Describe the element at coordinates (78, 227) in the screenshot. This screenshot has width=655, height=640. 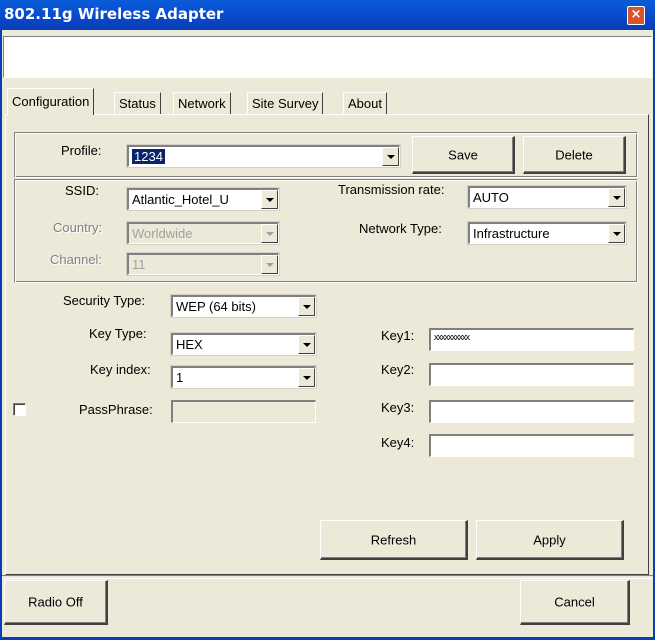
I see `country-label: Country:` at that location.